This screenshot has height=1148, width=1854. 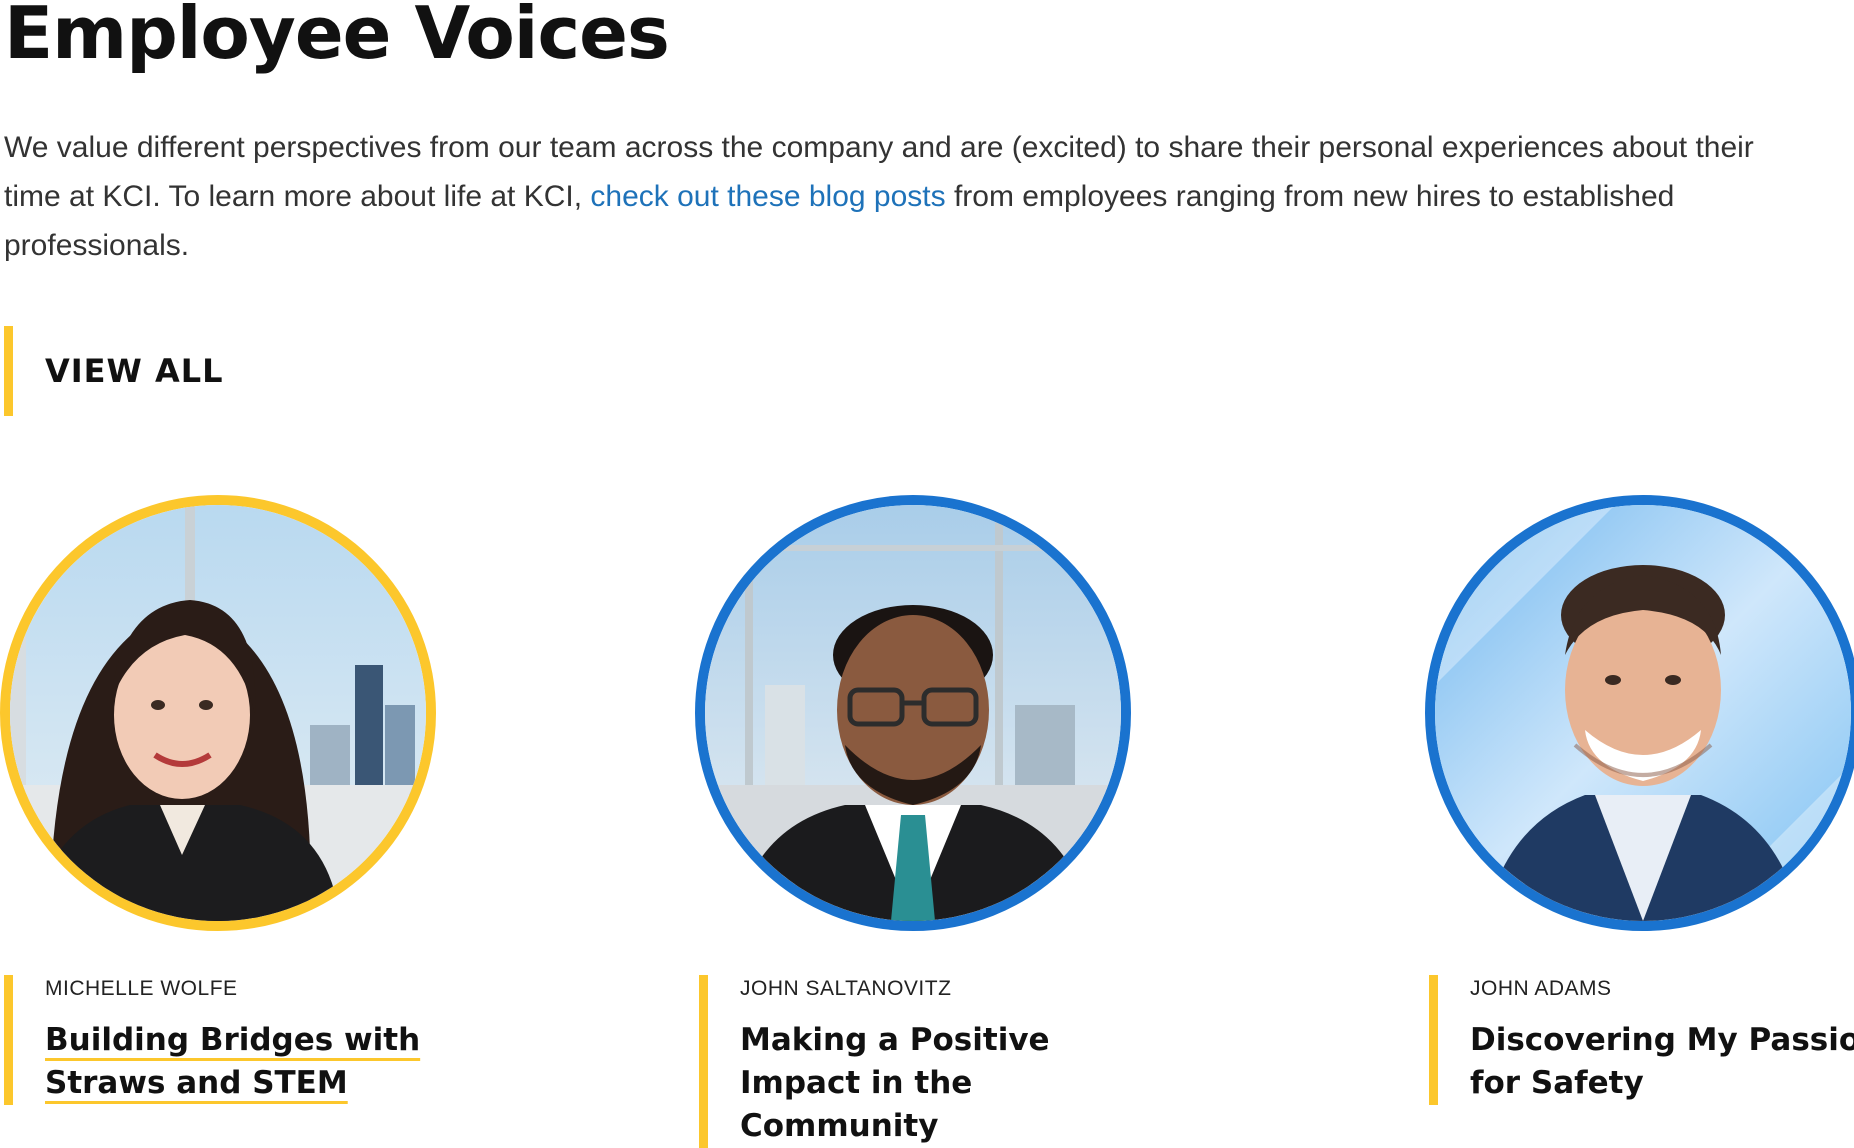 What do you see at coordinates (134, 371) in the screenshot?
I see `view-all-label: VIEW ALL` at bounding box center [134, 371].